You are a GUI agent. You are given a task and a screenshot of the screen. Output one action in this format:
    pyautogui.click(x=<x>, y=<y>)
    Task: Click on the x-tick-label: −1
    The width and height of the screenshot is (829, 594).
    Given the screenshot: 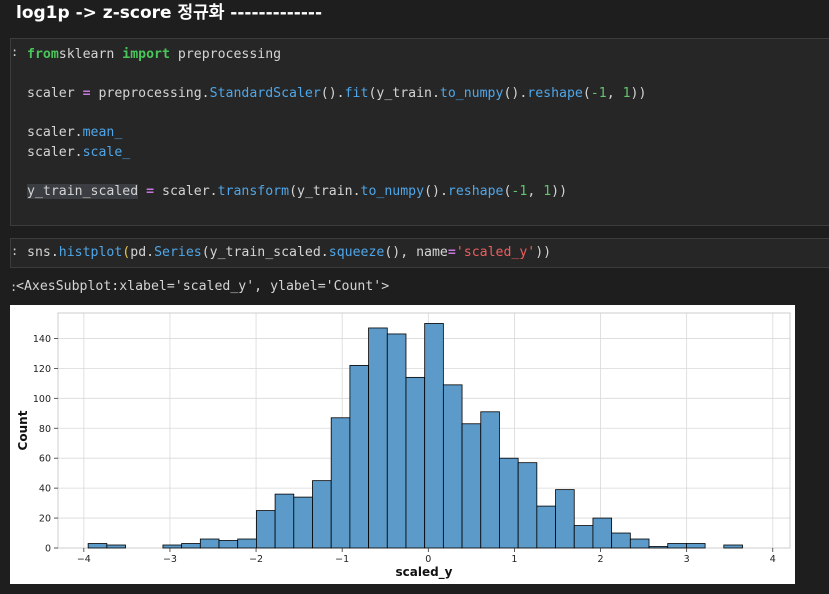 What is the action you would take?
    pyautogui.click(x=342, y=559)
    